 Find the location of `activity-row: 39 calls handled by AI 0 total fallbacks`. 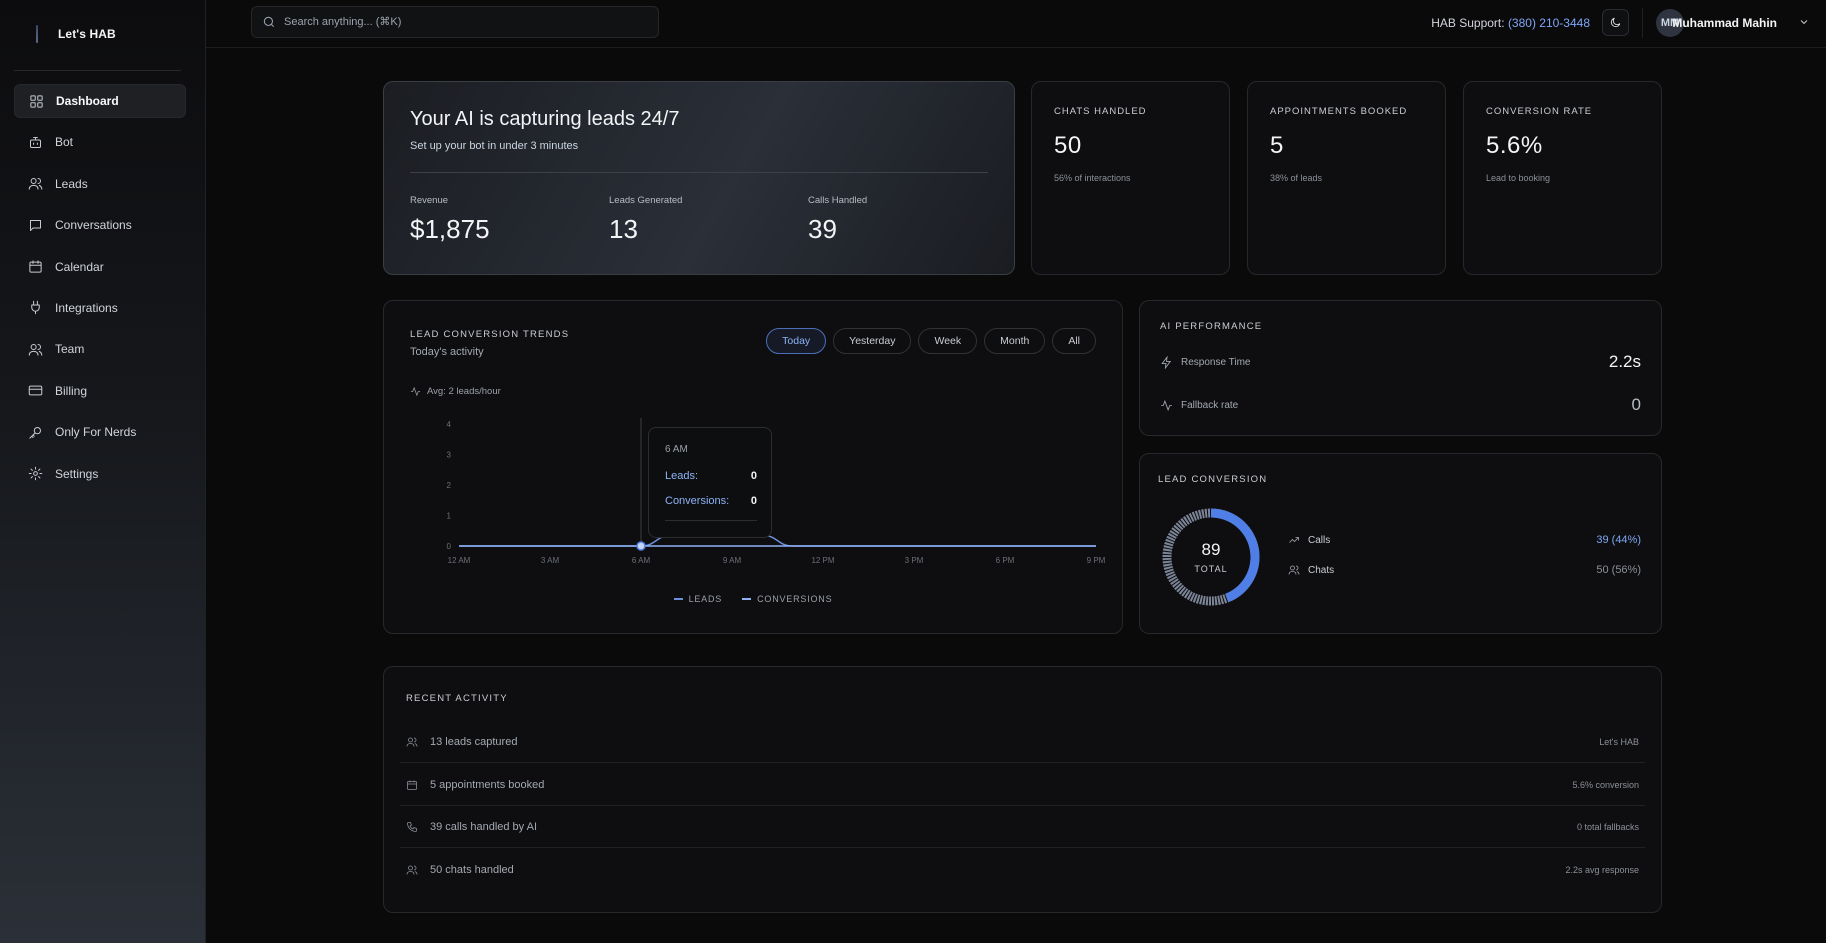

activity-row: 39 calls handled by AI 0 total fallbacks is located at coordinates (1022, 827).